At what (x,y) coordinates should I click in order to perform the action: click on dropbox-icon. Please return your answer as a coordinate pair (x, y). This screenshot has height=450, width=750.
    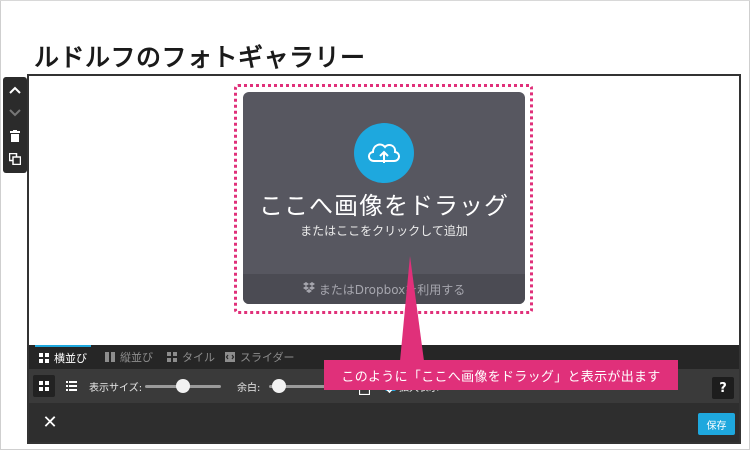
    Looking at the image, I should click on (308, 289).